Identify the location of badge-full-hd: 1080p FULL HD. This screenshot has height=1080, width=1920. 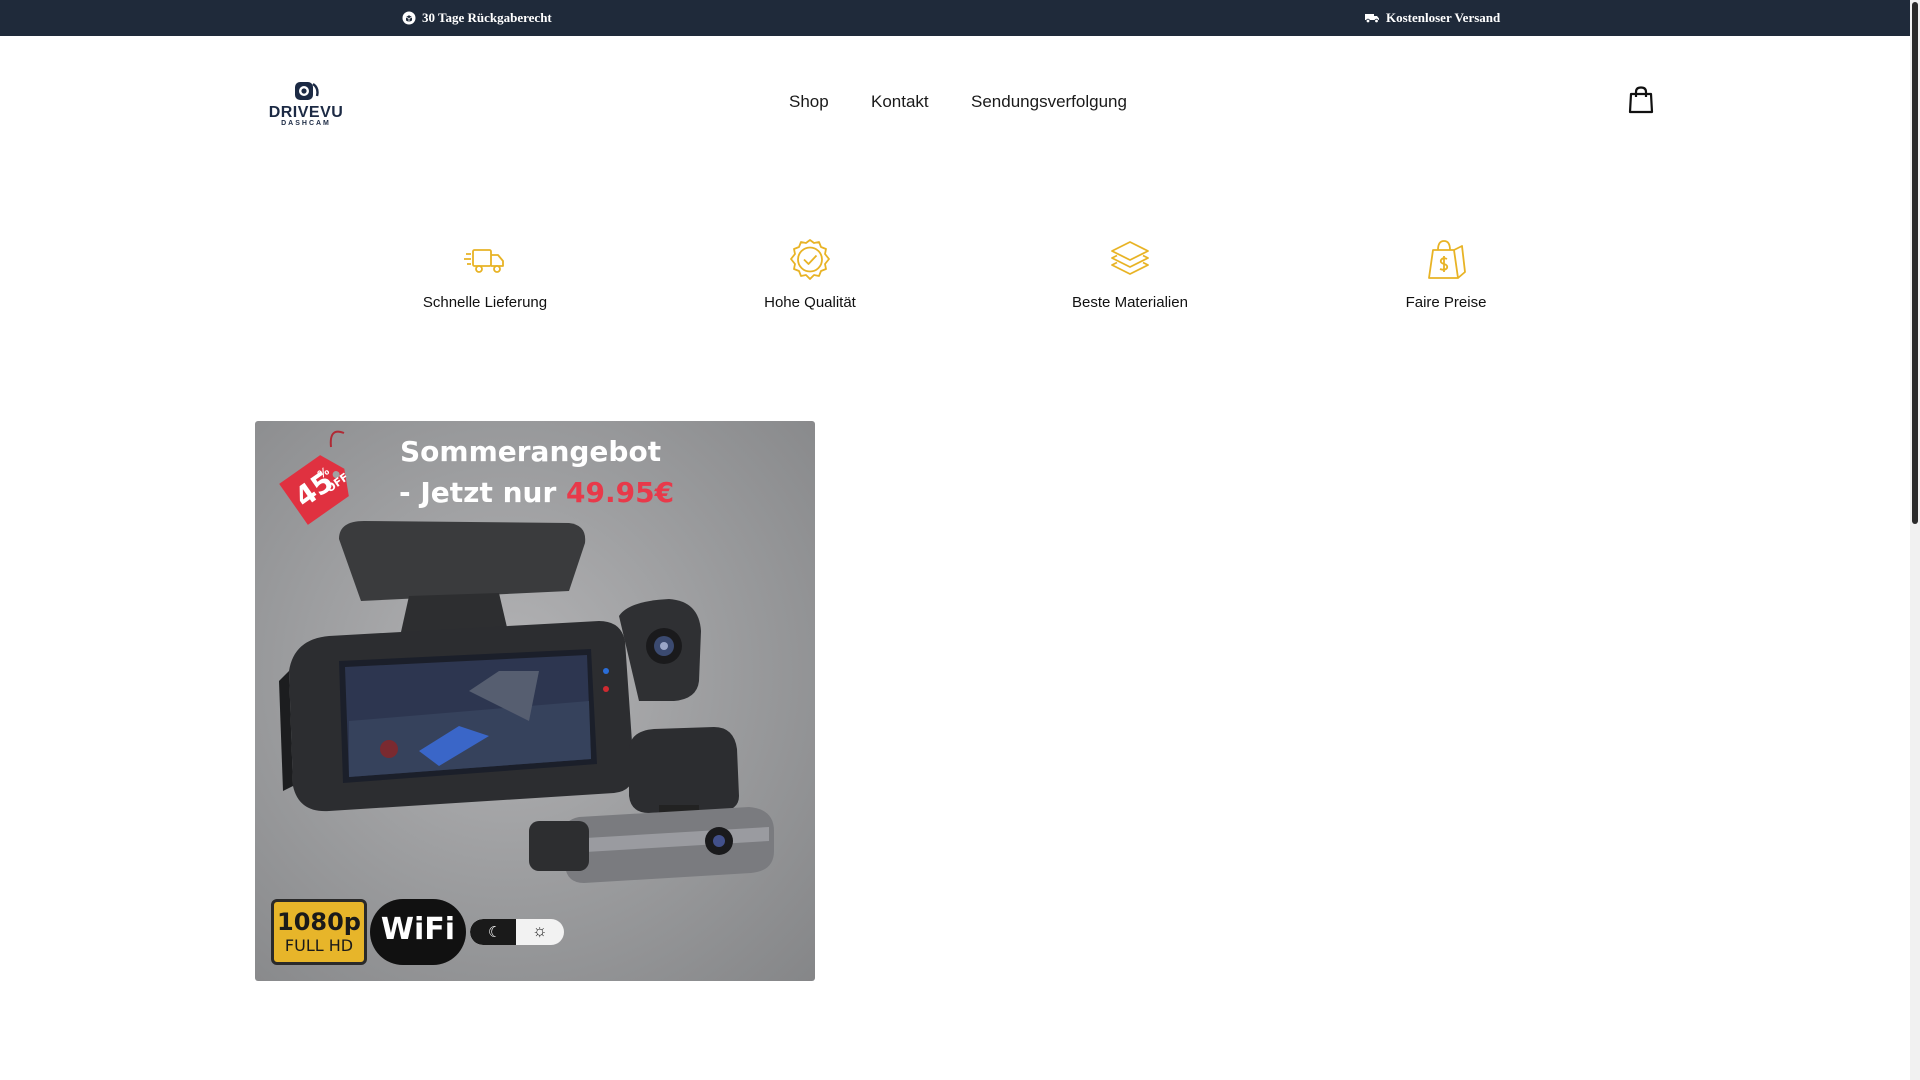
(319, 932).